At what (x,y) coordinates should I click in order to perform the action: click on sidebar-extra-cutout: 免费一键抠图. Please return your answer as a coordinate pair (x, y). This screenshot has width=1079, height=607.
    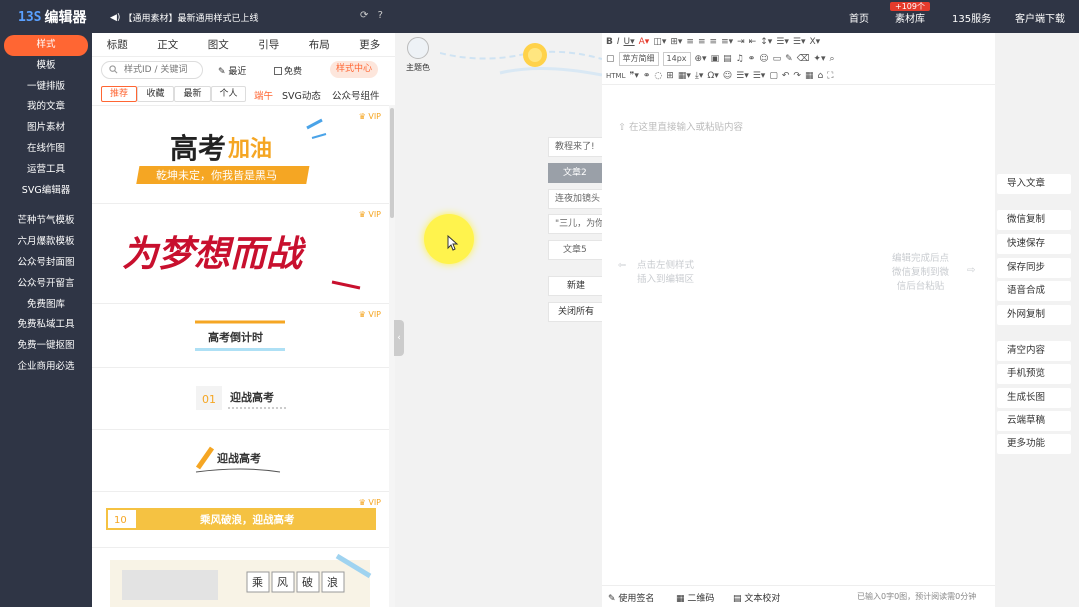
    Looking at the image, I should click on (46, 346).